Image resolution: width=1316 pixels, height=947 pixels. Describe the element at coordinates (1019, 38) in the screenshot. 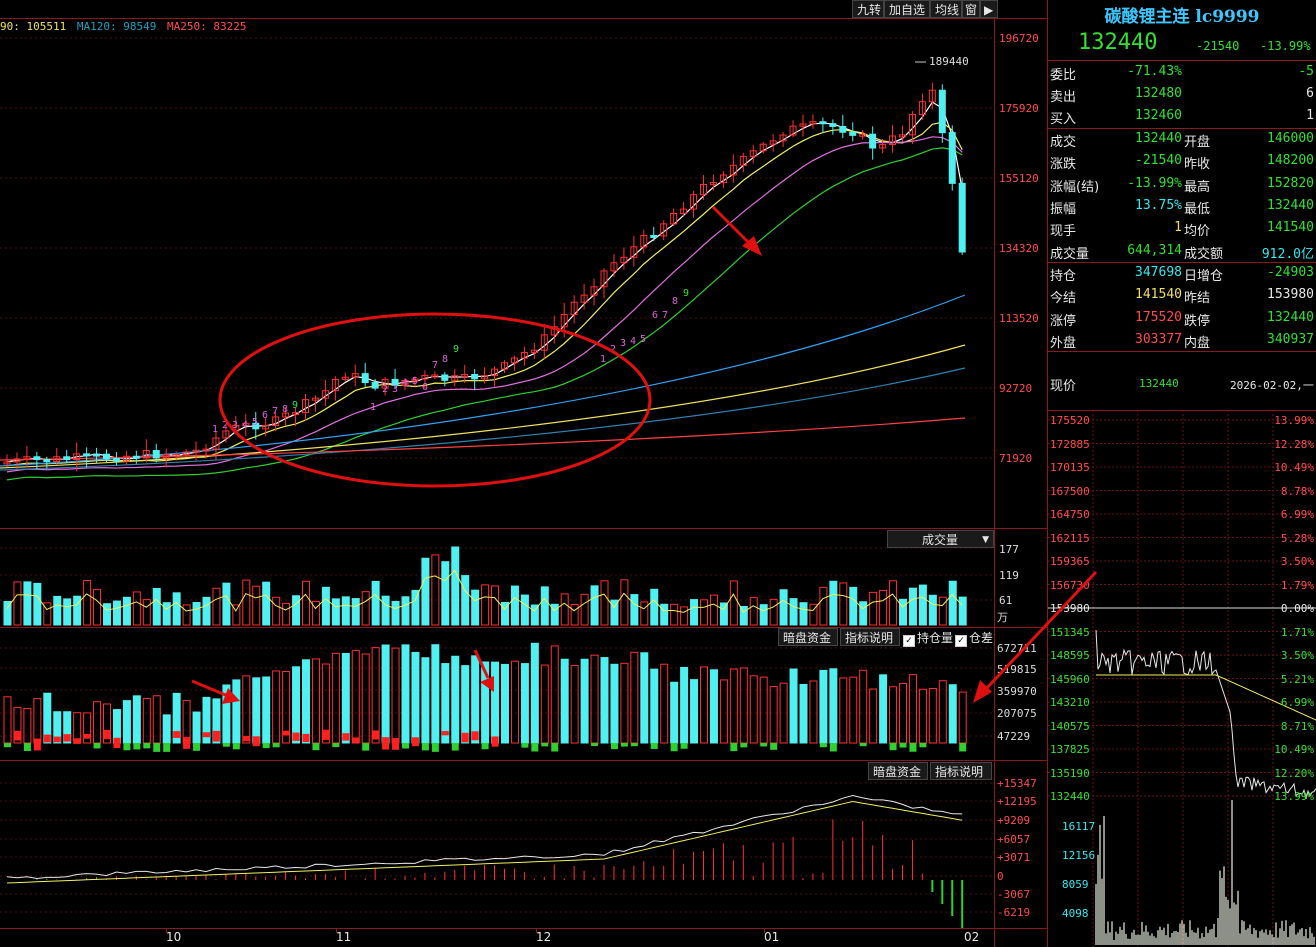

I see `price-tick: 196720` at that location.